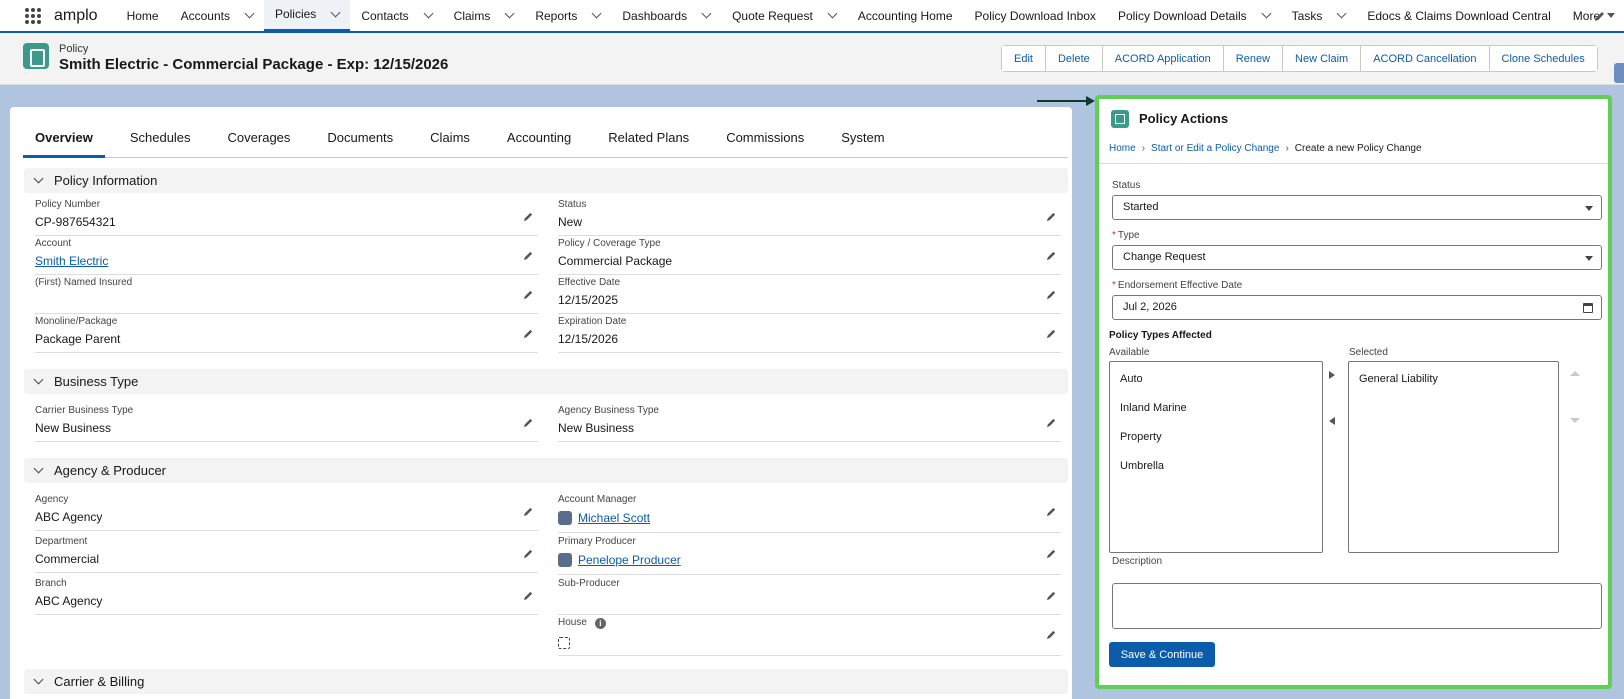 The height and width of the screenshot is (699, 1624). Describe the element at coordinates (1453, 457) in the screenshot. I see `selected-listbox: General Liability` at that location.